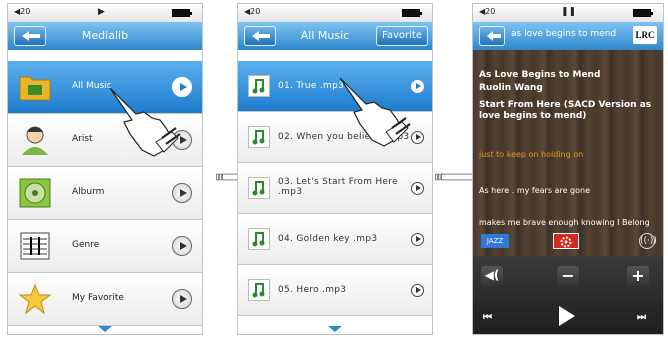  Describe the element at coordinates (82, 139) in the screenshot. I see `menu-item-label: Arist` at that location.